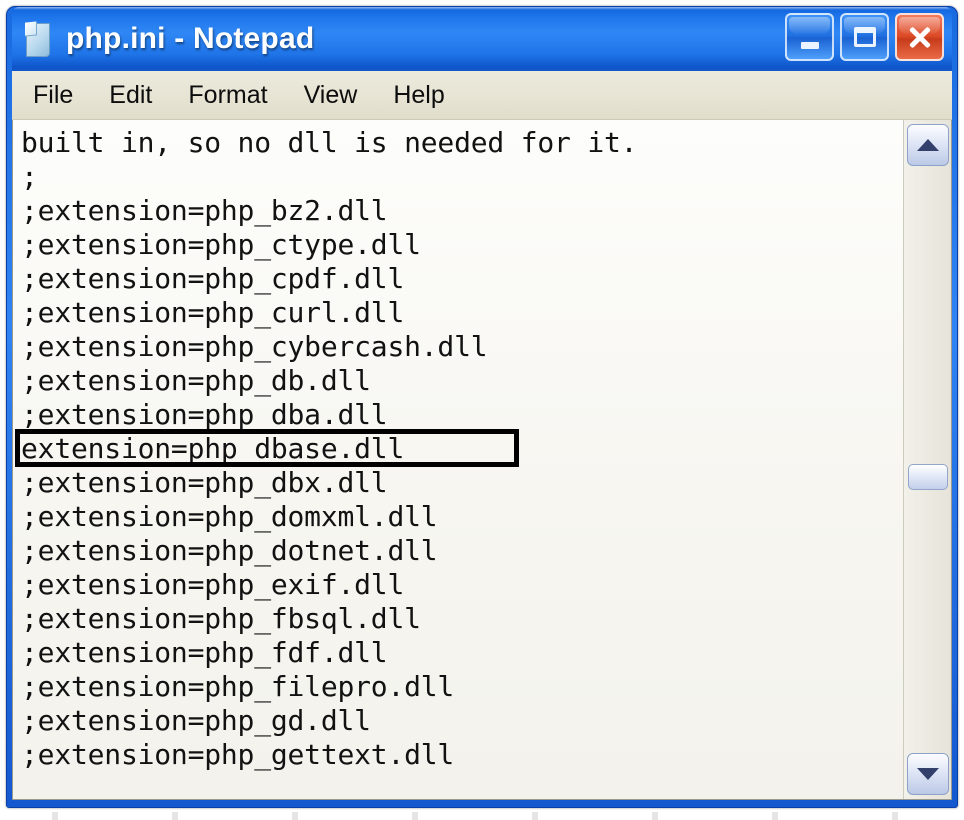 Image resolution: width=964 pixels, height=820 pixels. Describe the element at coordinates (238, 754) in the screenshot. I see `text-line: ;extension=php_gettext.dll` at that location.